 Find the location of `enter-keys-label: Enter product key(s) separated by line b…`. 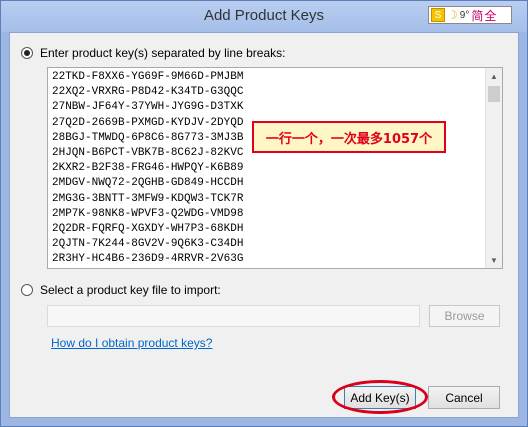

enter-keys-label: Enter product key(s) separated by line b… is located at coordinates (162, 53).